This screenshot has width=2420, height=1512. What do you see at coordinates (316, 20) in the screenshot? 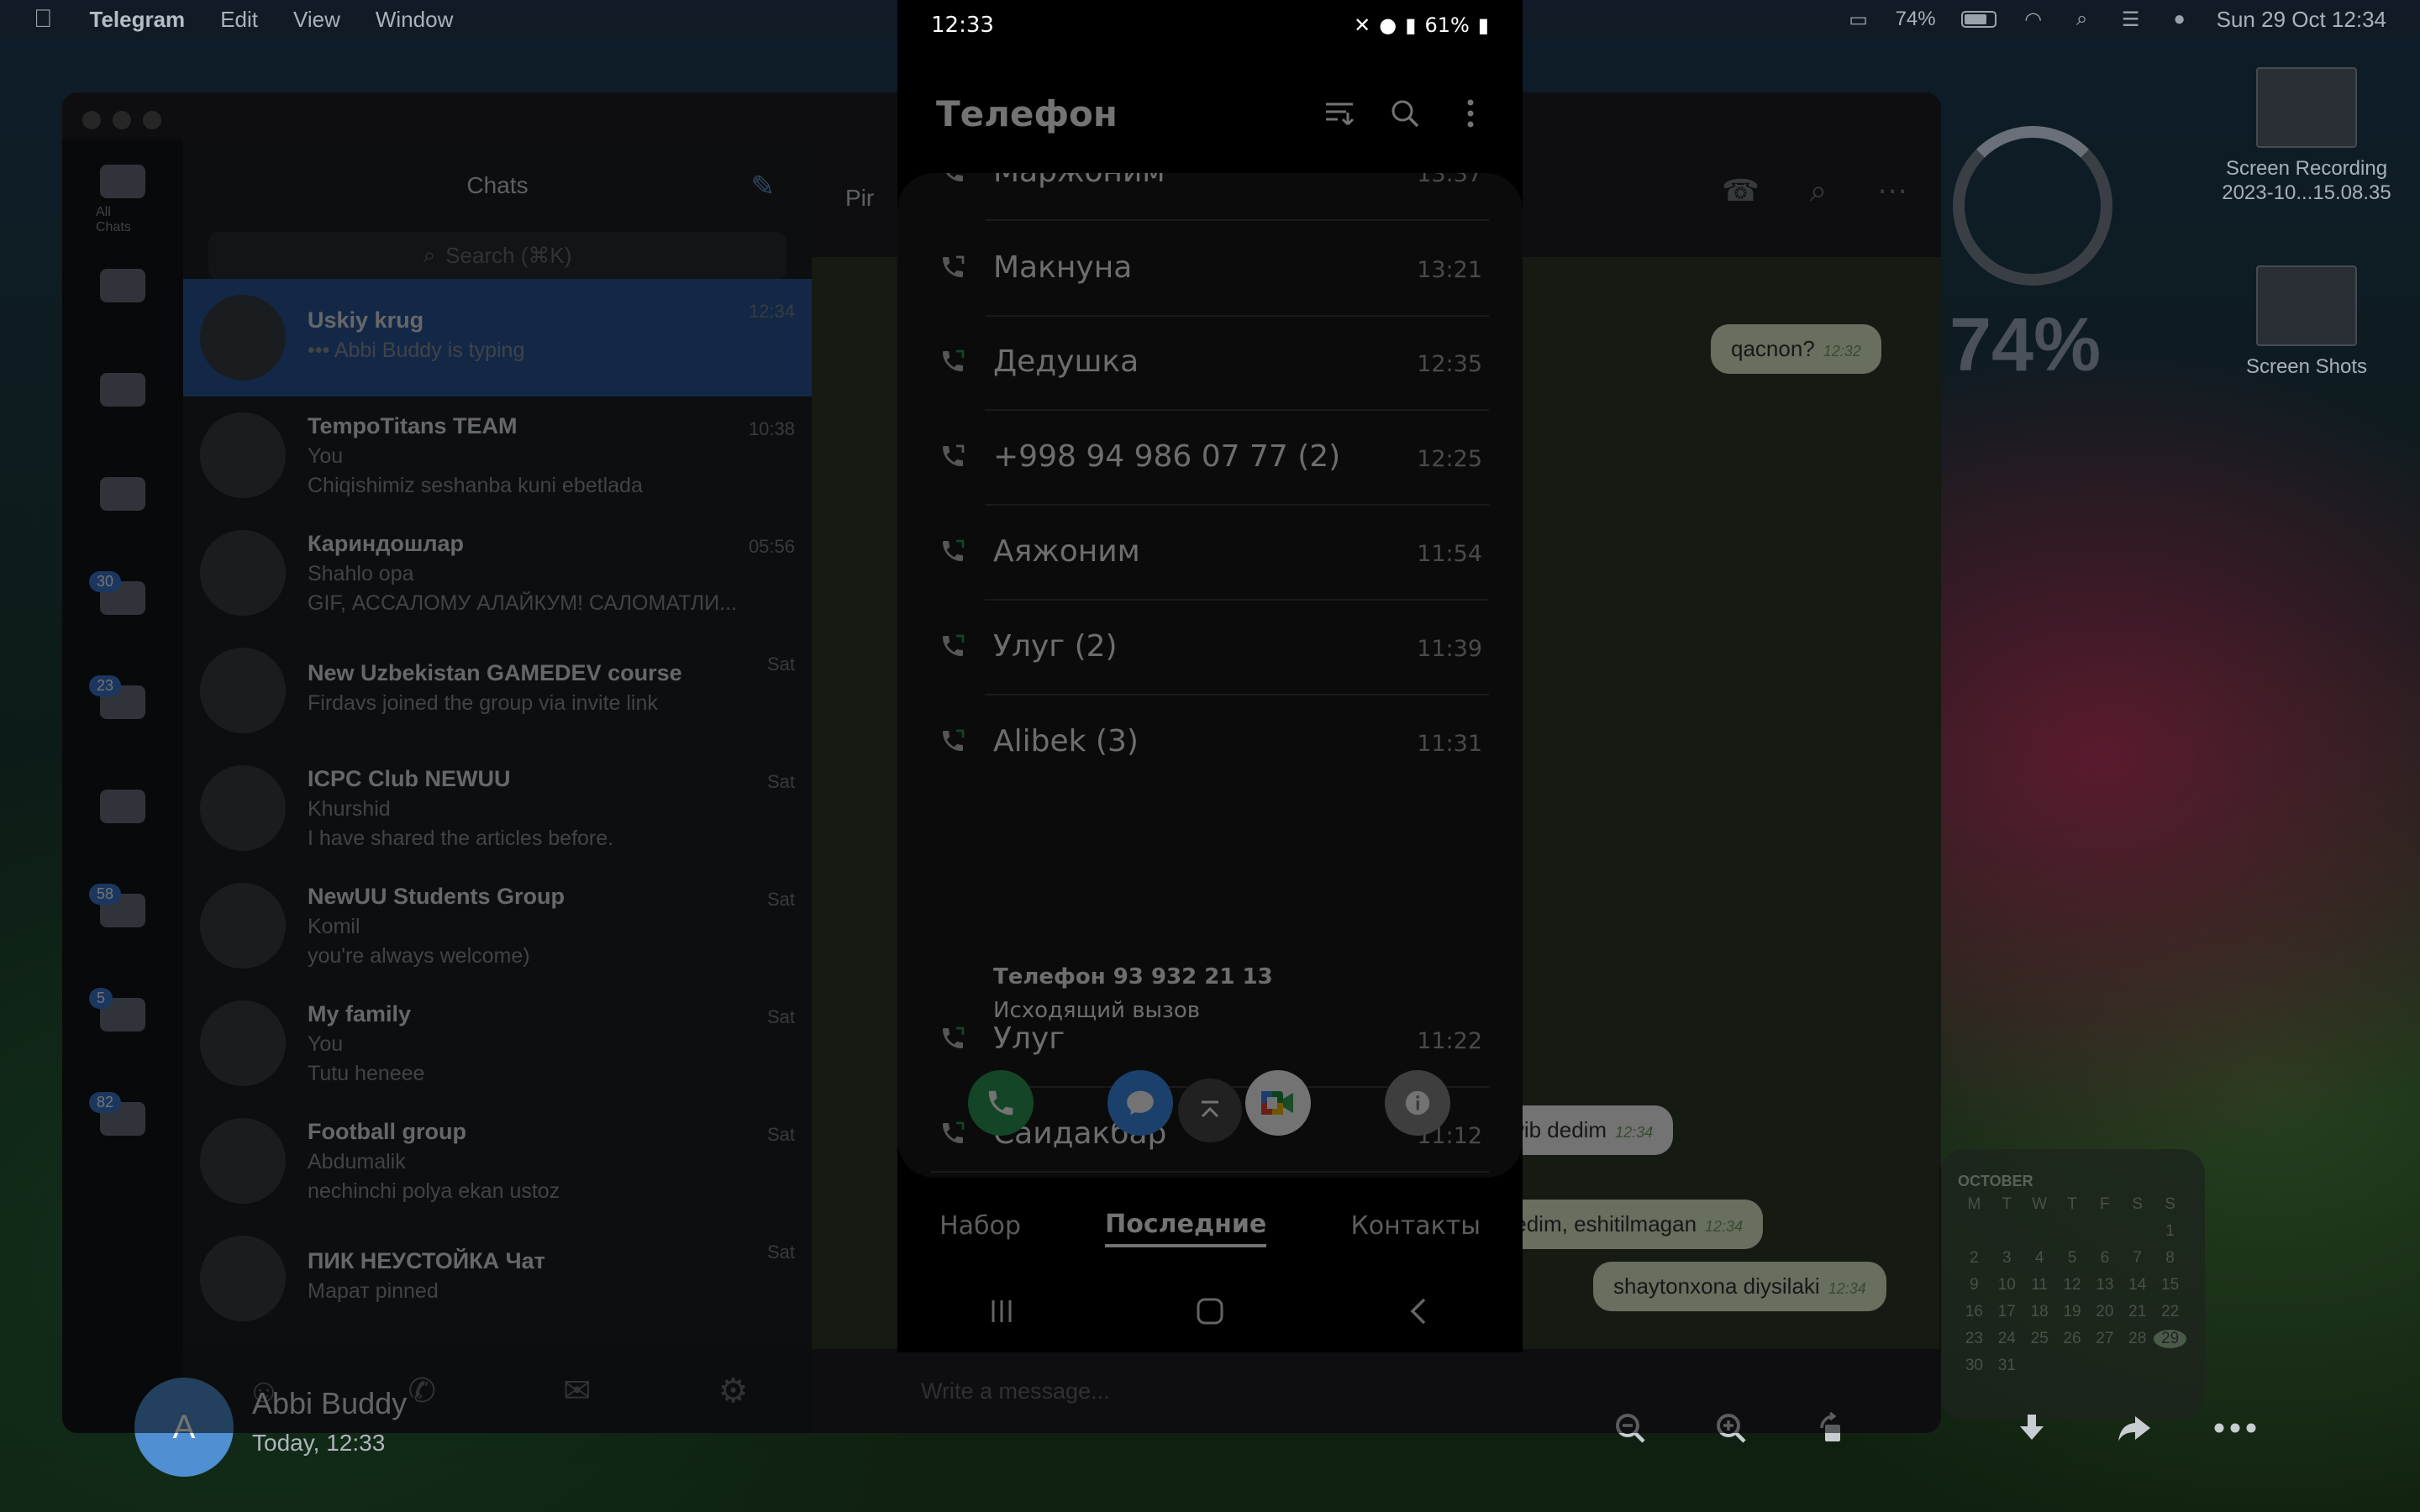
I see `menu-view: View` at bounding box center [316, 20].